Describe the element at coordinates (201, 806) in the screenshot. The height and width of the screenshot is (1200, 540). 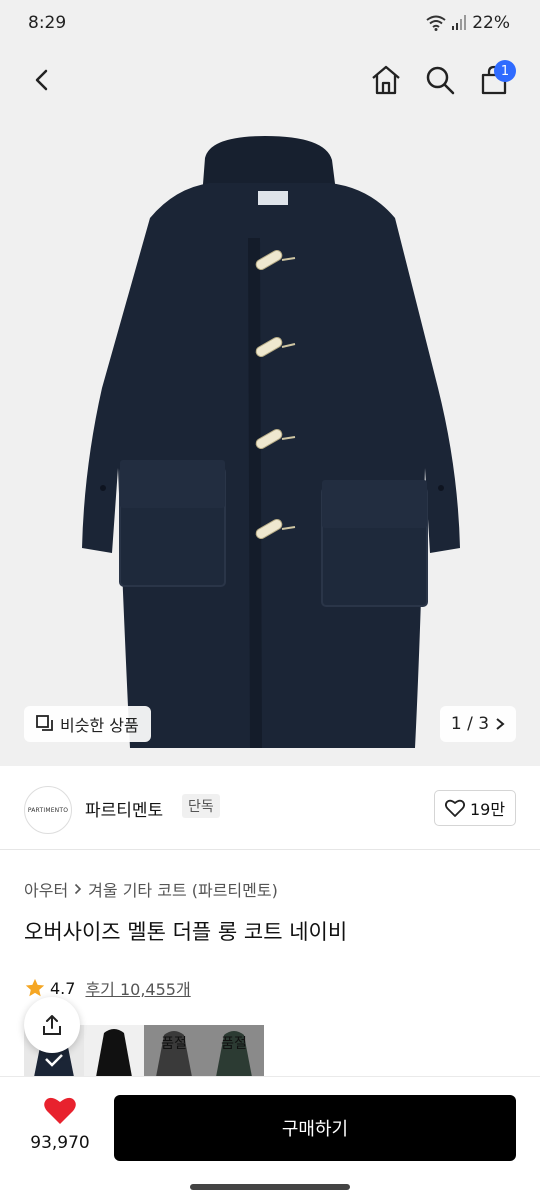
I see `exclusive-badge: 단독` at that location.